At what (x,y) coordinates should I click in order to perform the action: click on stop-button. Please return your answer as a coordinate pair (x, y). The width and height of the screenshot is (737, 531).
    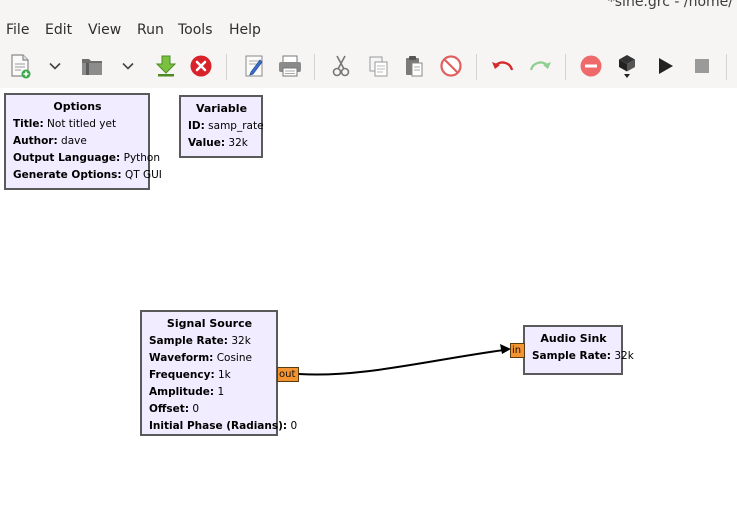
    Looking at the image, I should click on (702, 66).